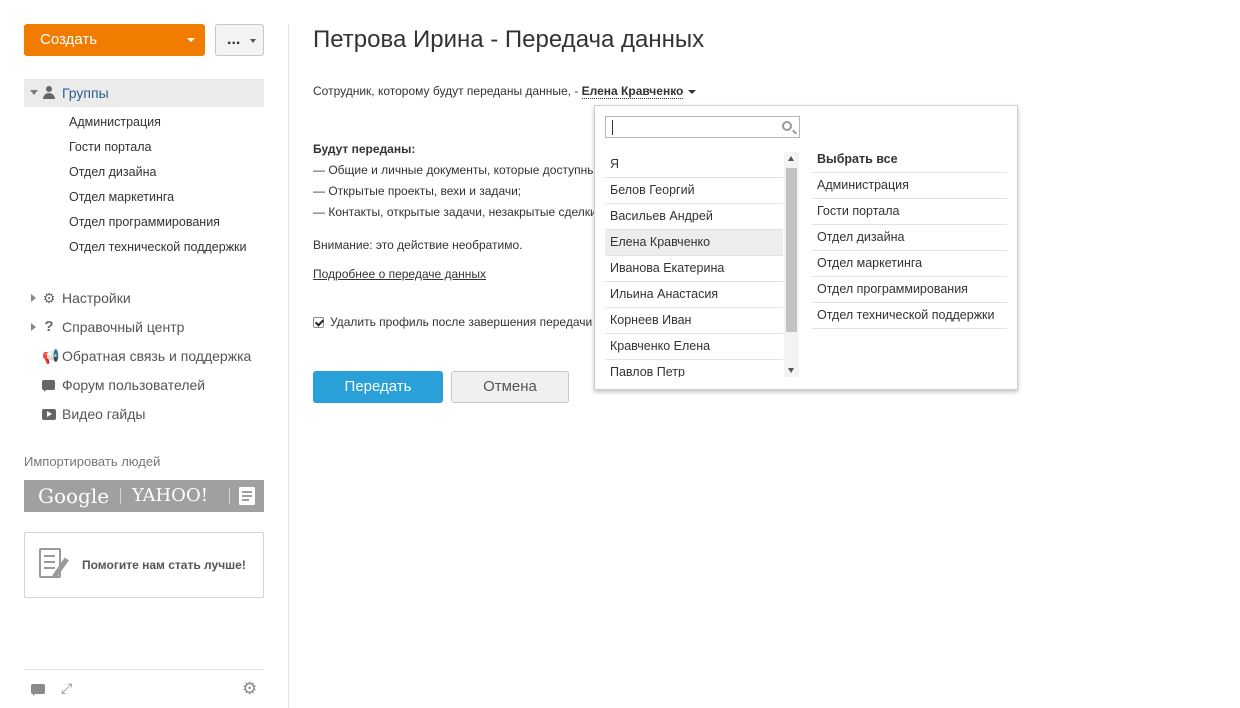 Image resolution: width=1240 pixels, height=708 pixels. I want to click on delete-profile-checkbox, so click(318, 322).